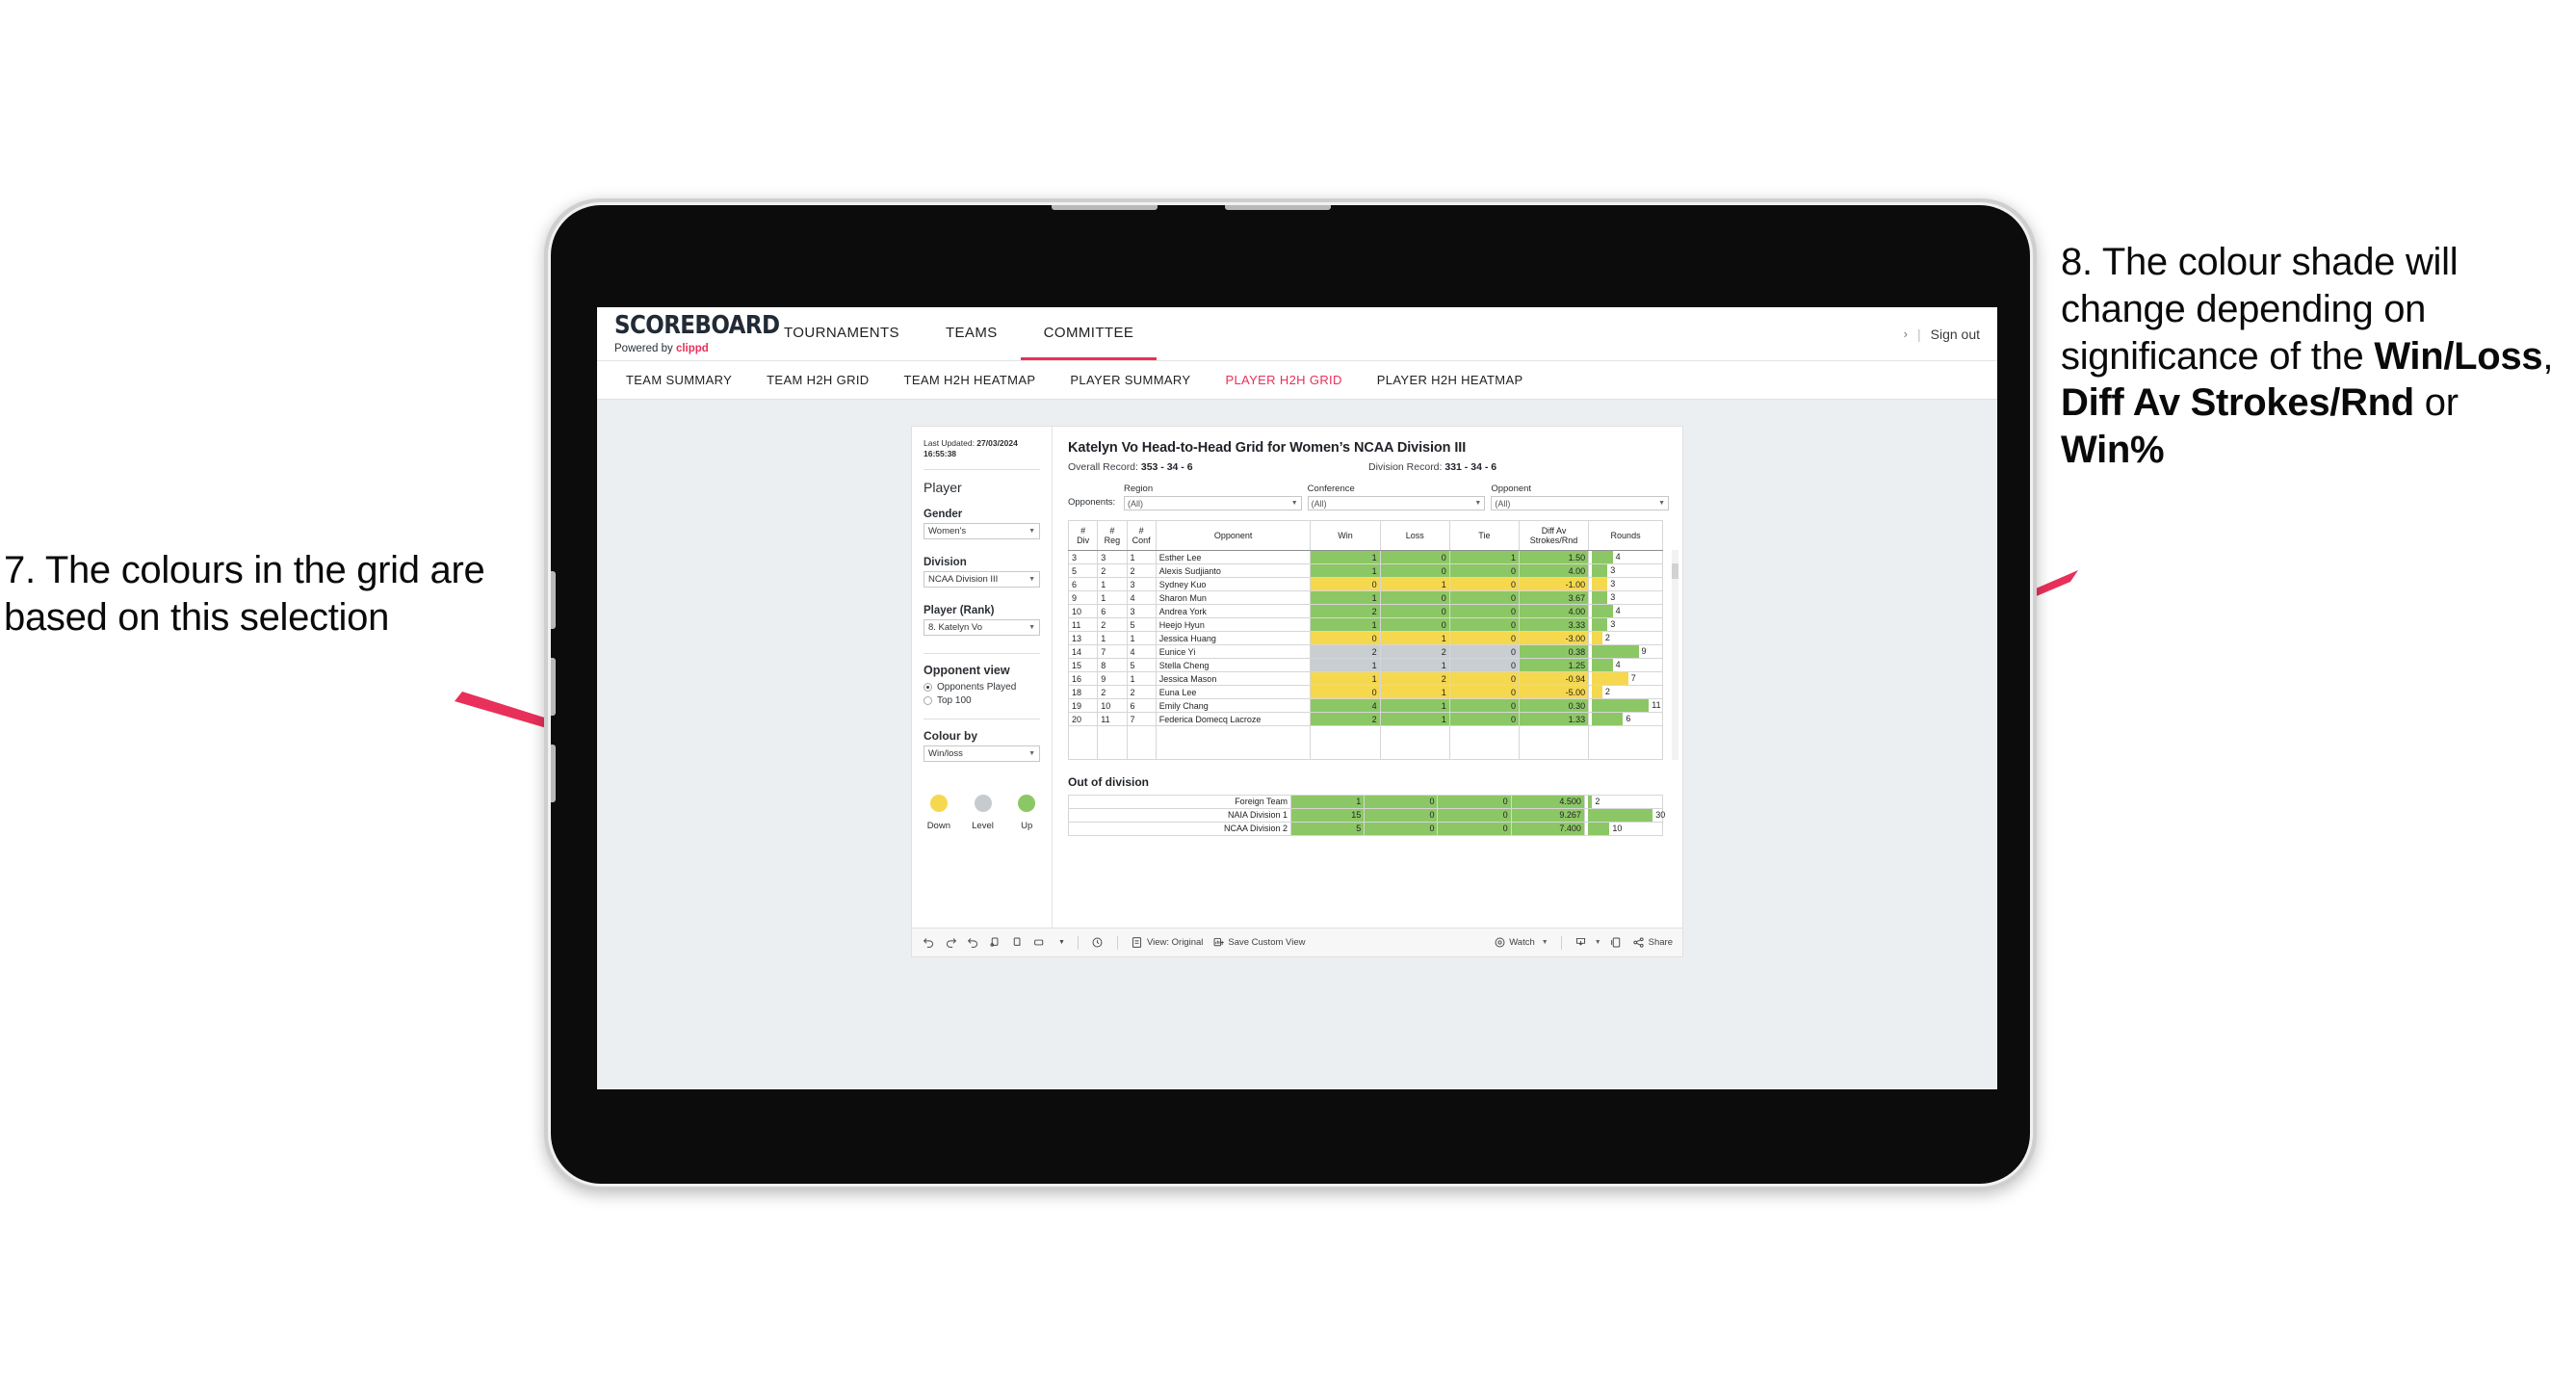  What do you see at coordinates (1652, 943) in the screenshot?
I see `share-button: Share` at bounding box center [1652, 943].